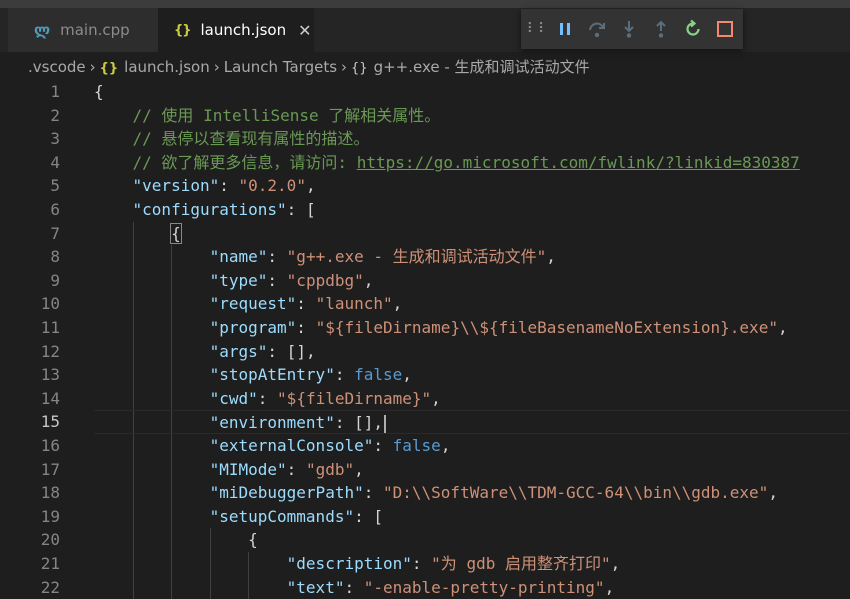 The width and height of the screenshot is (850, 599). Describe the element at coordinates (42, 30) in the screenshot. I see `cpp-file-icon: ლ` at that location.